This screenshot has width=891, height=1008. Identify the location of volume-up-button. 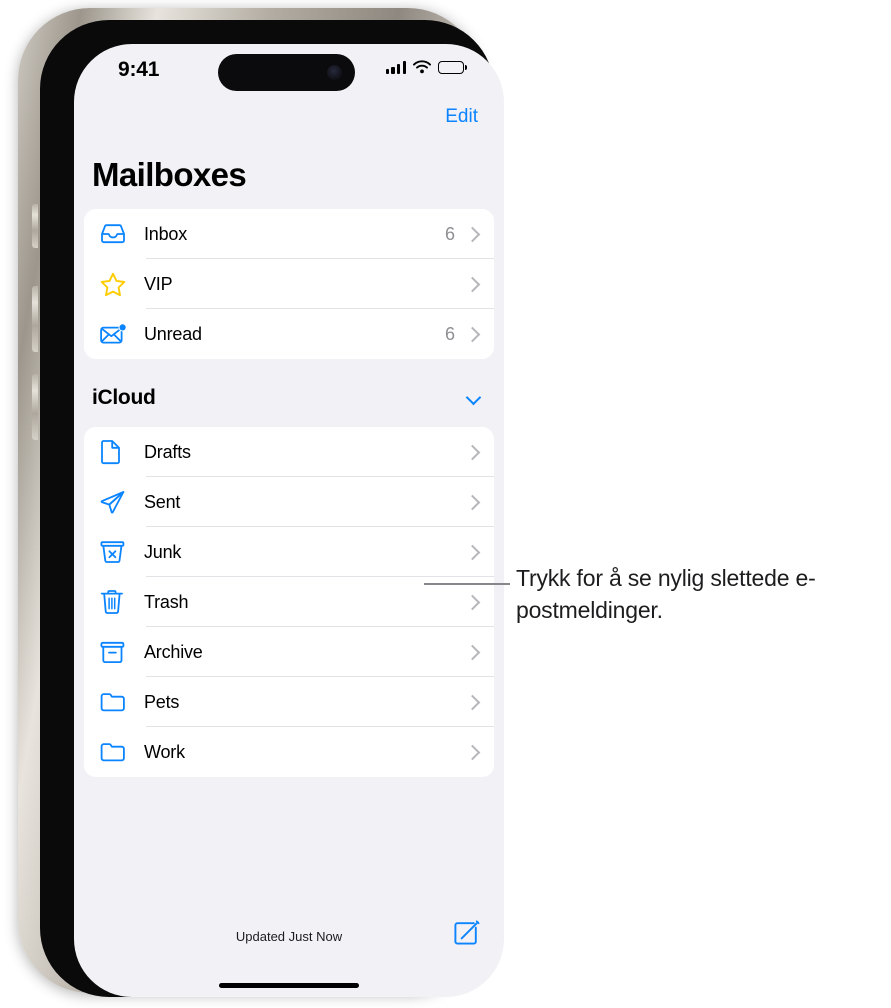
(35, 319).